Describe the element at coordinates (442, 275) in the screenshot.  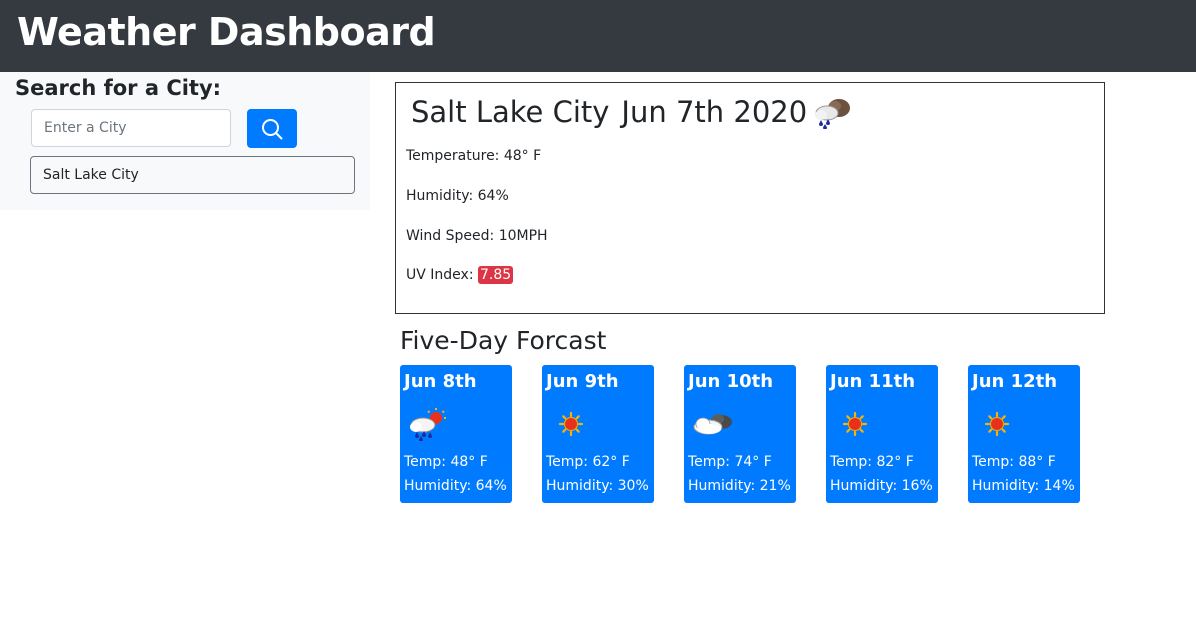
I see `uv-index-label: UV Index:` at that location.